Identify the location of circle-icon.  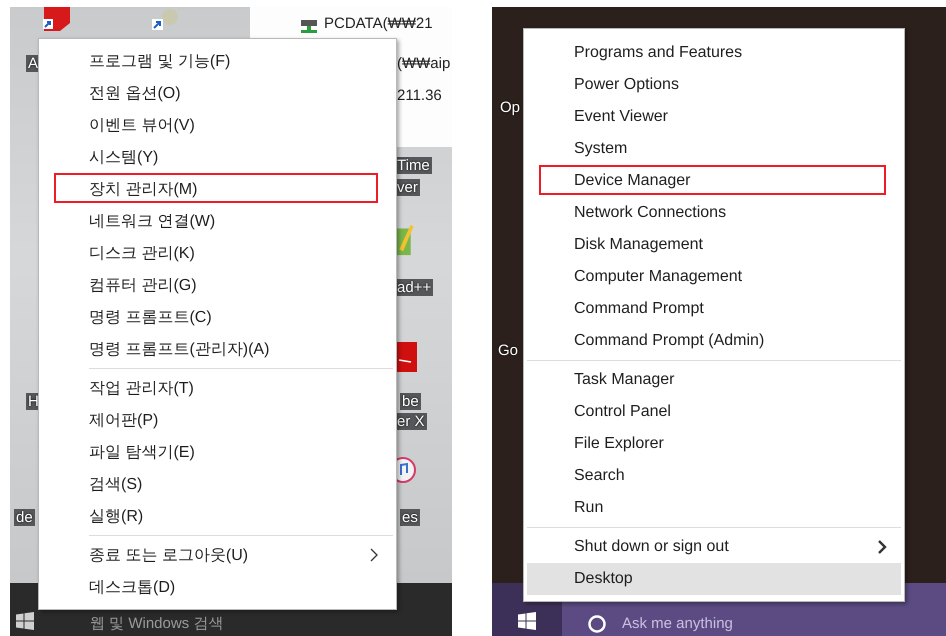
(597, 624).